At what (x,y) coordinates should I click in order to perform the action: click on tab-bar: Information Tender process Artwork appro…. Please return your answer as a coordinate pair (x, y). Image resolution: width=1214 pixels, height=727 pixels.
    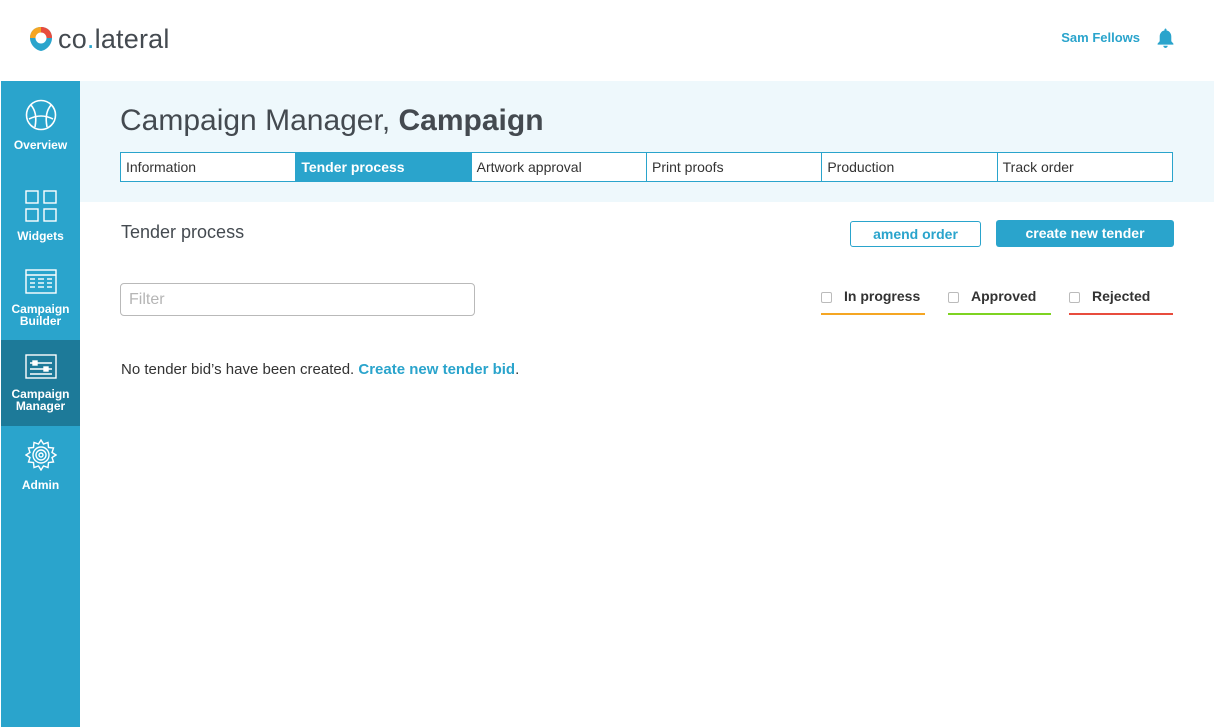
    Looking at the image, I should click on (646, 167).